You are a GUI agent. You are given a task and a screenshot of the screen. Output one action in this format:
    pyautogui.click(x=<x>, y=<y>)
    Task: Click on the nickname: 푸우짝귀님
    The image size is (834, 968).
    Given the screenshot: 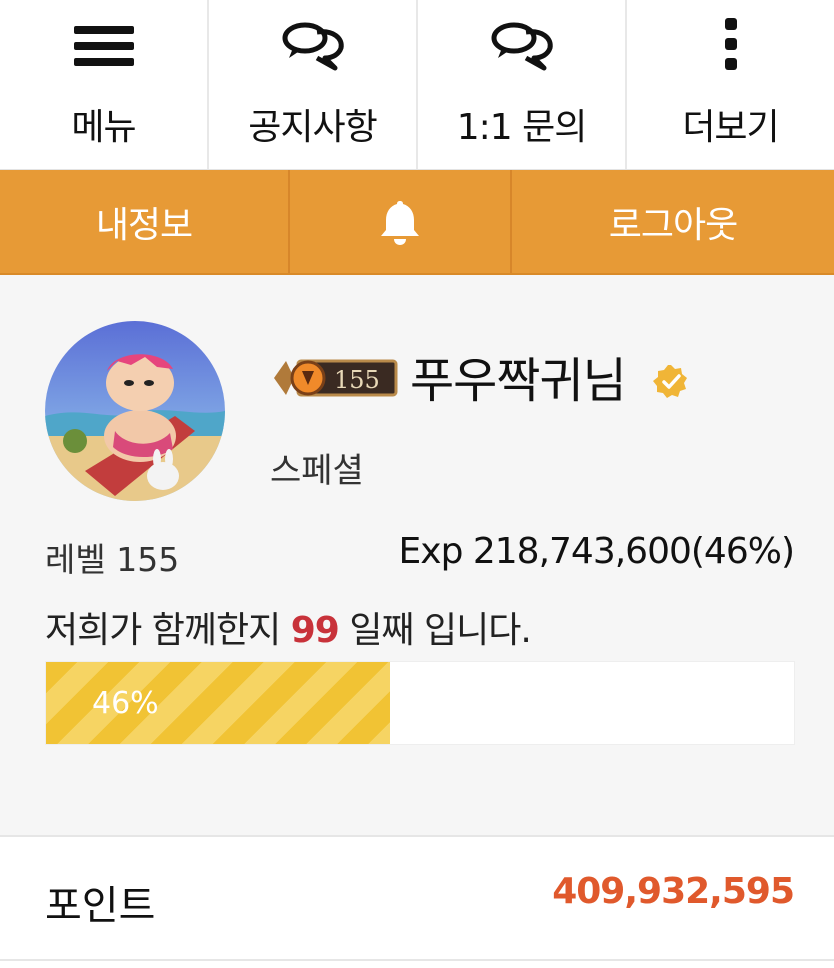 What is the action you would take?
    pyautogui.click(x=518, y=381)
    